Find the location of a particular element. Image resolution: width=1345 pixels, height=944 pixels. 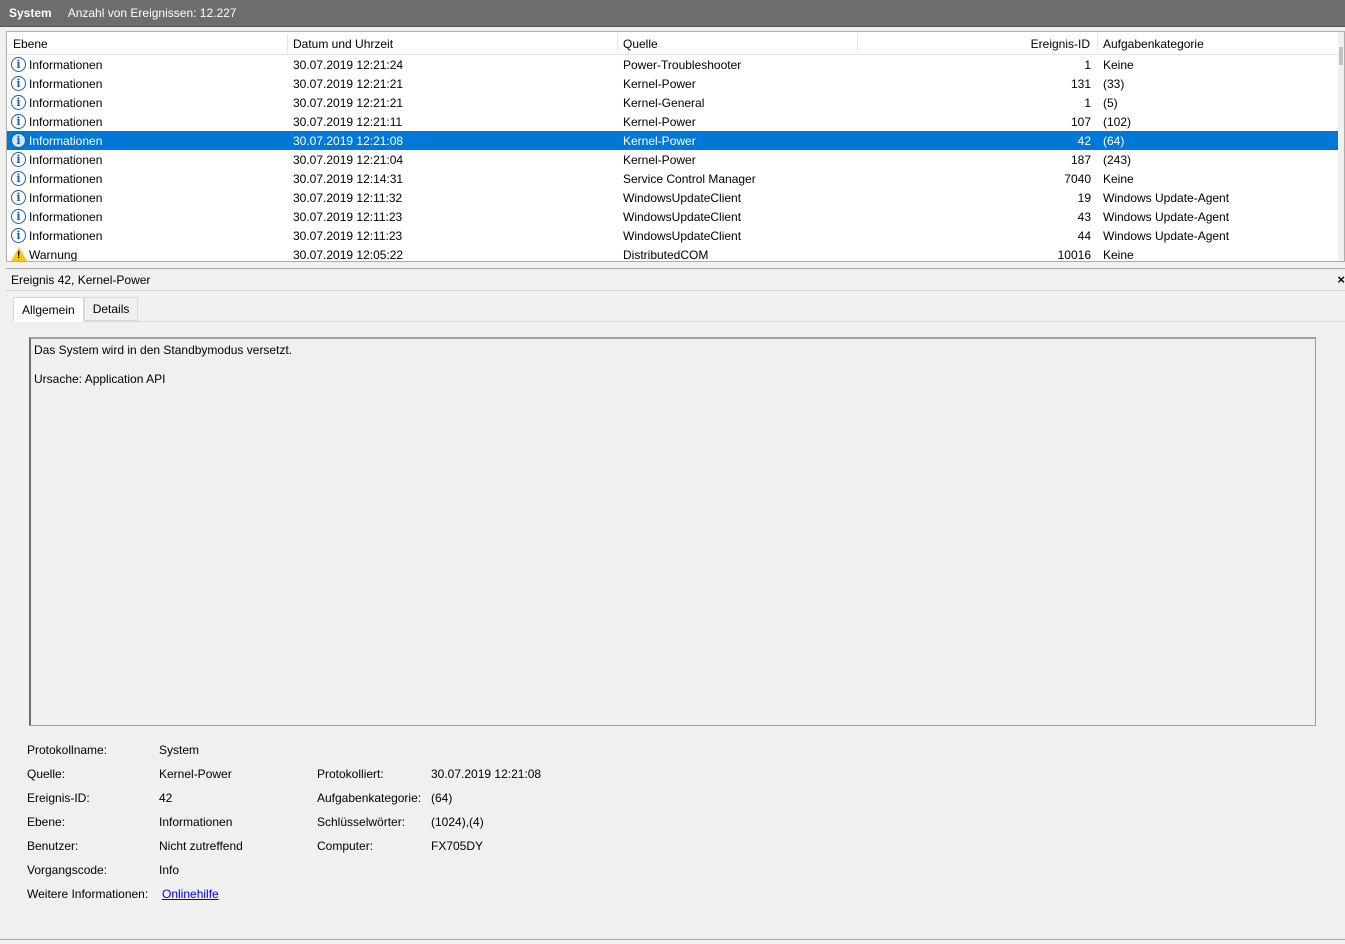

logged-value: 30.07.2019 12:21:08 is located at coordinates (486, 774).